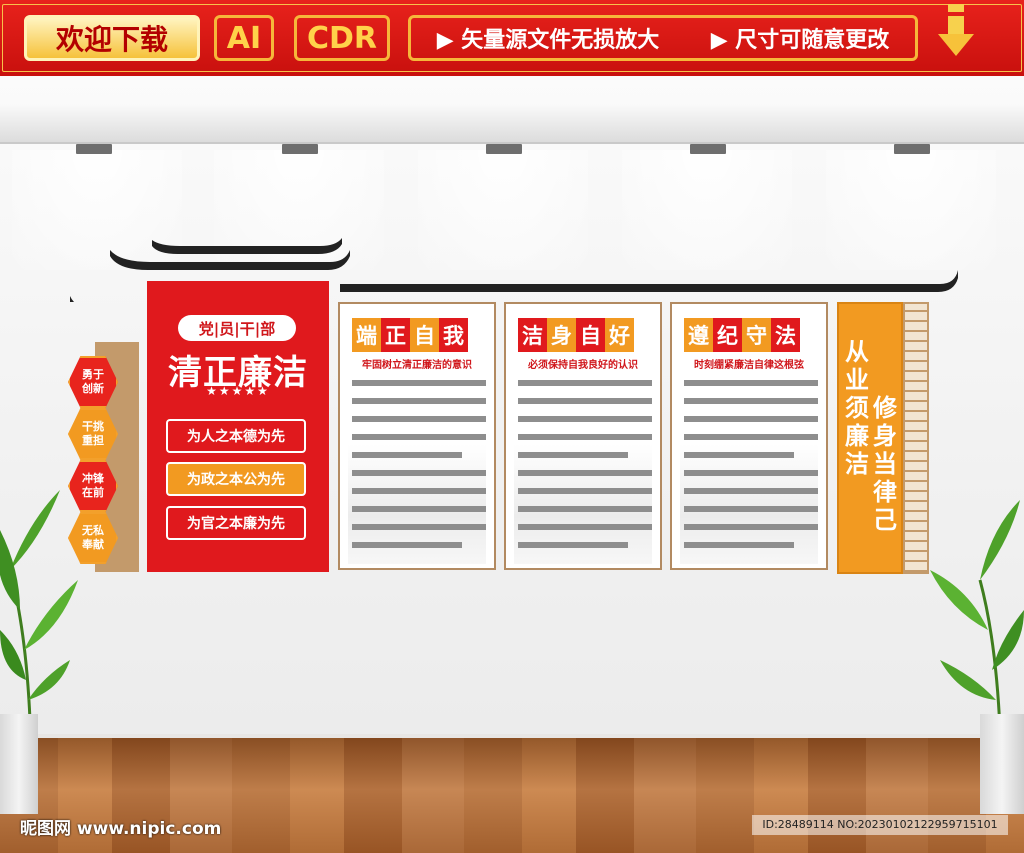 Image resolution: width=1024 pixels, height=853 pixels. I want to click on download-button: 欢迎下载, so click(112, 38).